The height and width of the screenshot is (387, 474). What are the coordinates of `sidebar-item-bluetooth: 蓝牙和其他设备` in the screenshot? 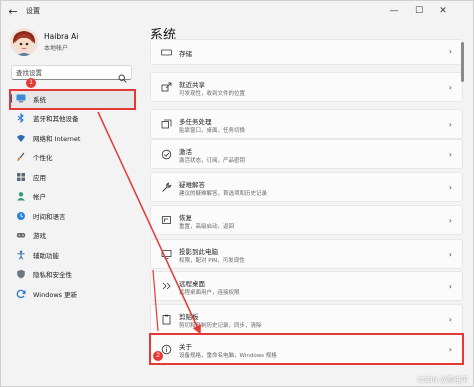 It's located at (73, 119).